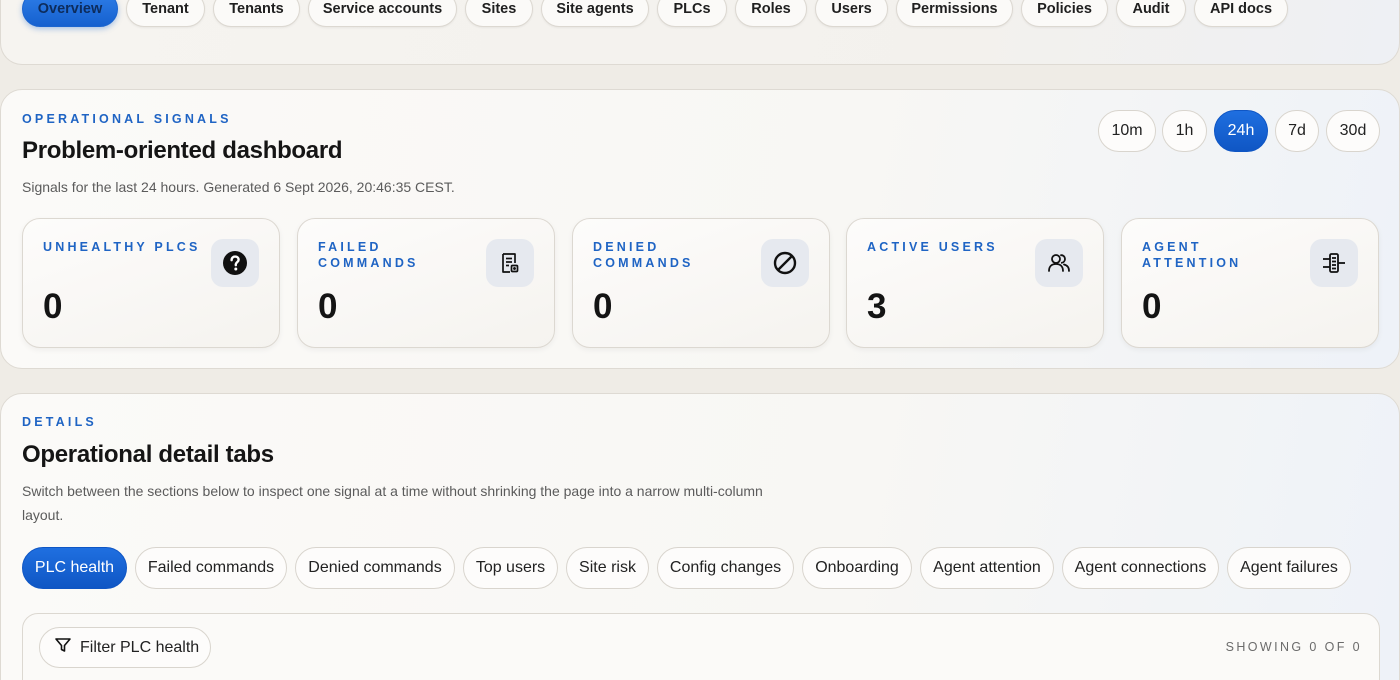 The height and width of the screenshot is (680, 1400). Describe the element at coordinates (211, 568) in the screenshot. I see `tab-failed-commands: Failed commands` at that location.